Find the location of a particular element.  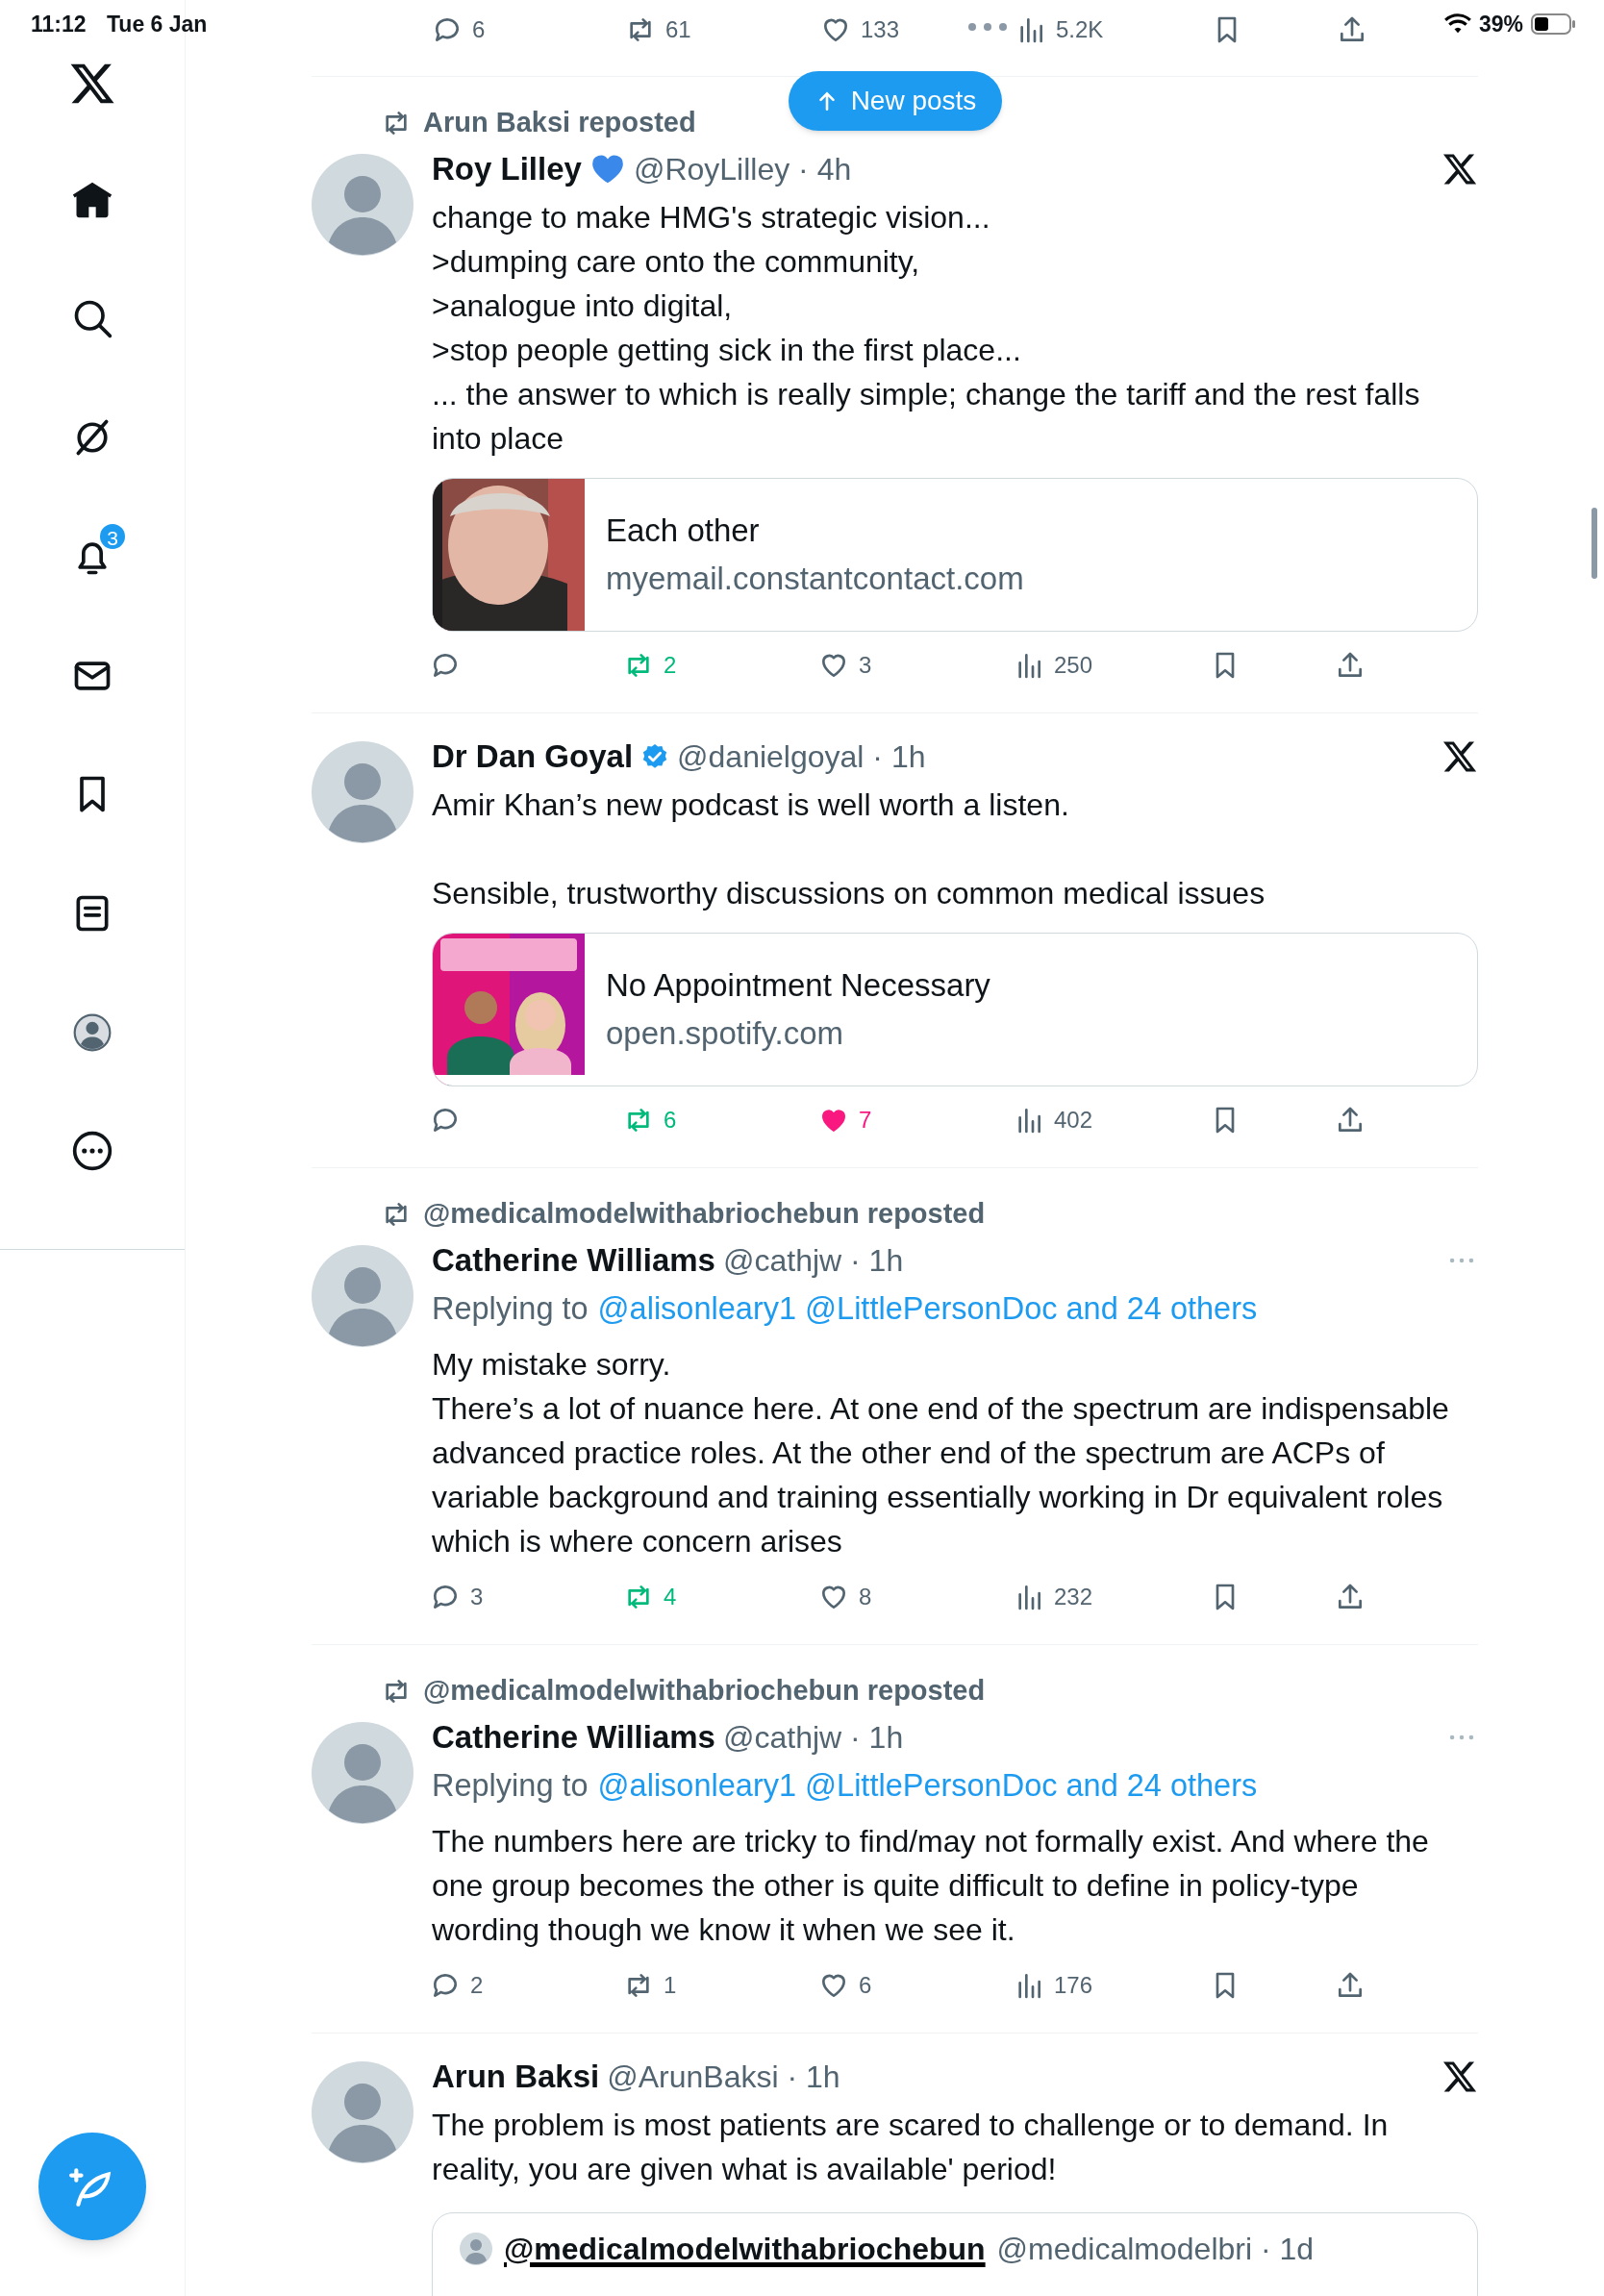

repost-label: Arun Baksi reposted is located at coordinates (559, 123).